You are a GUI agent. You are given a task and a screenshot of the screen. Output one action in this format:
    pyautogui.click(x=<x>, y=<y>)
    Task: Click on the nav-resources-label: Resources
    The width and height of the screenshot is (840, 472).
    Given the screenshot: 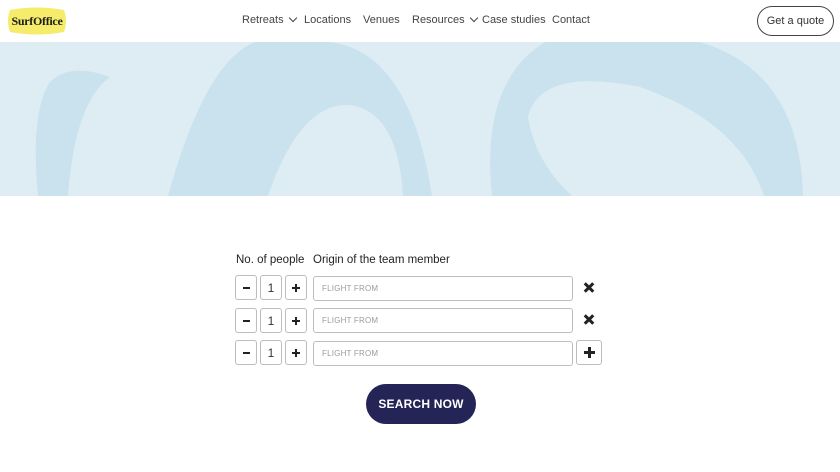 What is the action you would take?
    pyautogui.click(x=438, y=20)
    